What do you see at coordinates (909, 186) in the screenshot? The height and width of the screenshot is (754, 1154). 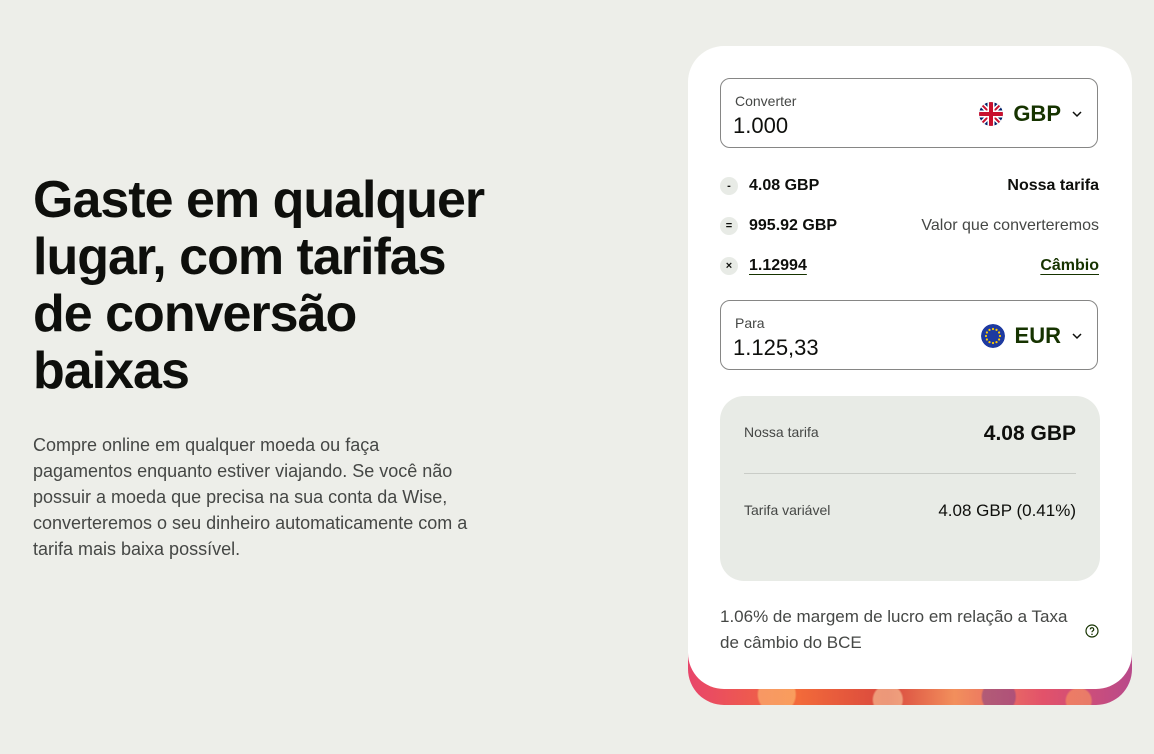 I see `fee-row-our-fee: - 4.08 GBP Nossa tarifa` at bounding box center [909, 186].